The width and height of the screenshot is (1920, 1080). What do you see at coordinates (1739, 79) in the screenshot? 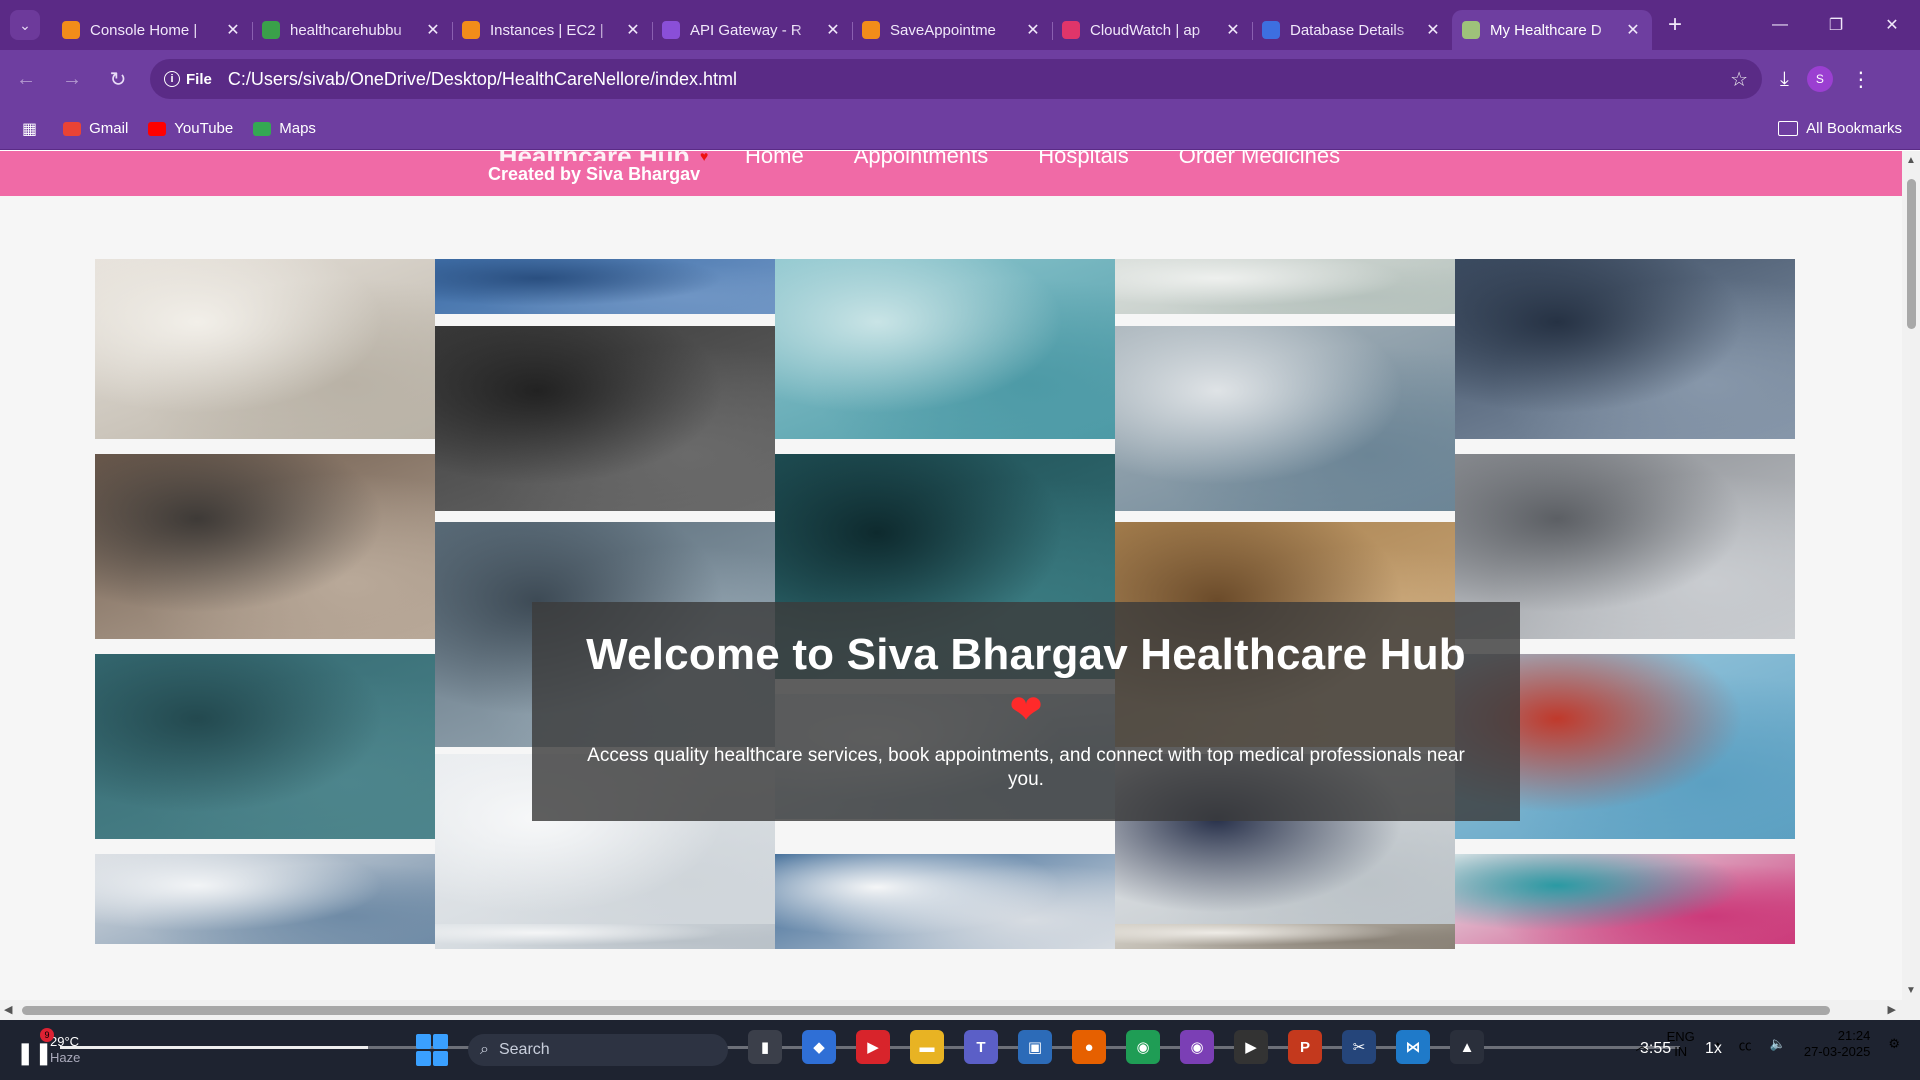
I see `bookmark-star-icon: ☆` at bounding box center [1739, 79].